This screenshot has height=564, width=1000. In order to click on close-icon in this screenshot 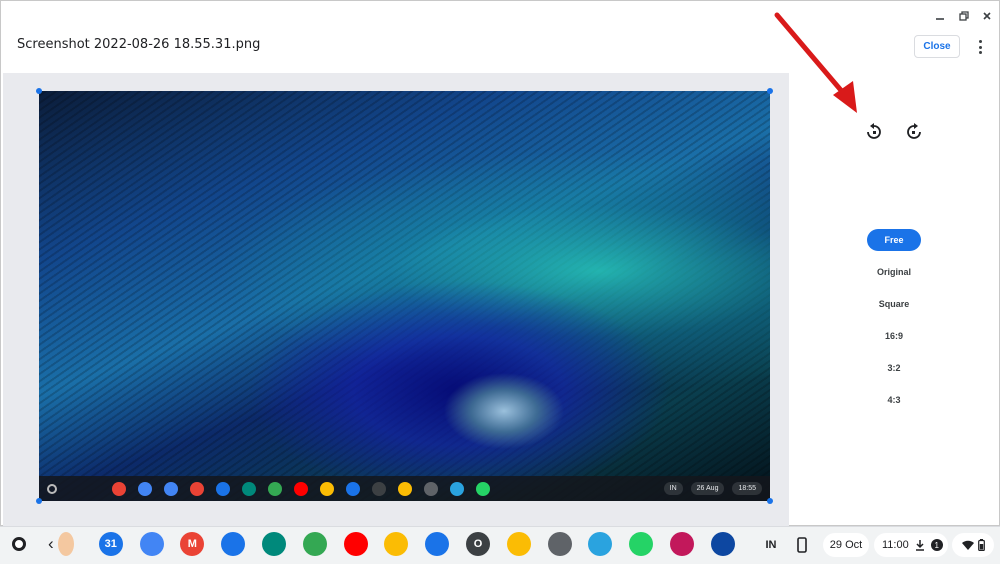, I will do `click(987, 16)`.